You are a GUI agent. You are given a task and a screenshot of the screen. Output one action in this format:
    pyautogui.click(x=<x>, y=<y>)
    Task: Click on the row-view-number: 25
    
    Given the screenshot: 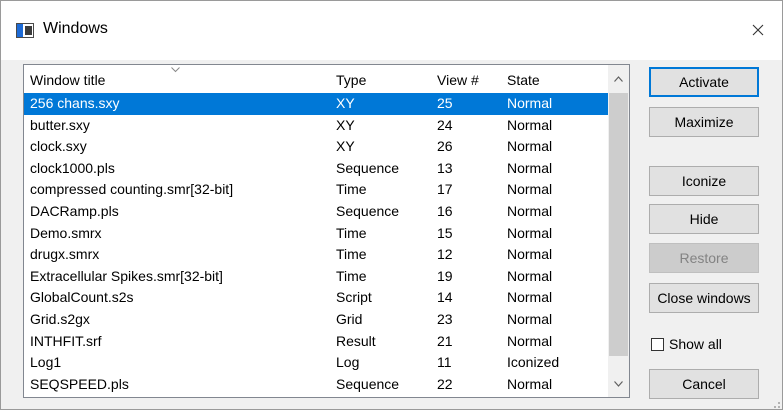 What is the action you would take?
    pyautogui.click(x=445, y=103)
    